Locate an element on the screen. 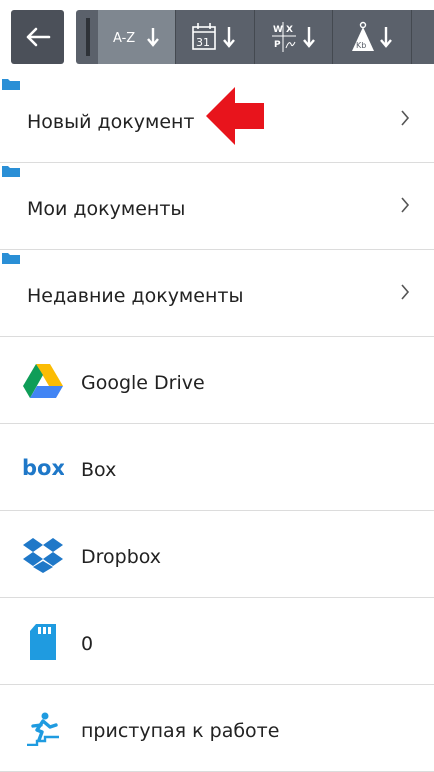 The height and width of the screenshot is (772, 434). list-item-label: 0 is located at coordinates (87, 644).